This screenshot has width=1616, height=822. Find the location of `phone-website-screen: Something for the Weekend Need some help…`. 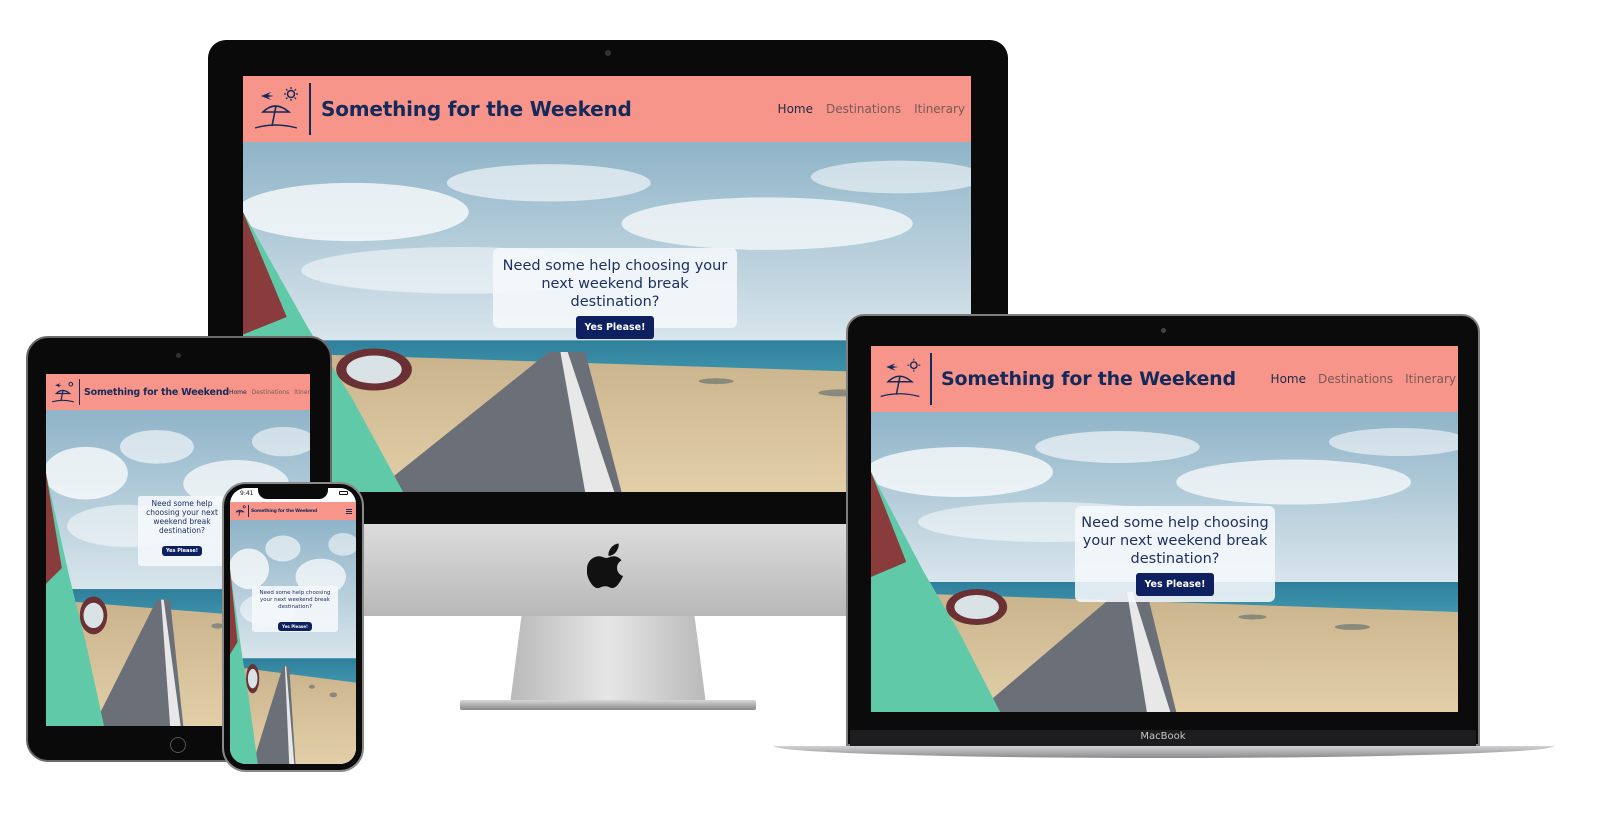

phone-website-screen: Something for the Weekend Need some help… is located at coordinates (293, 626).